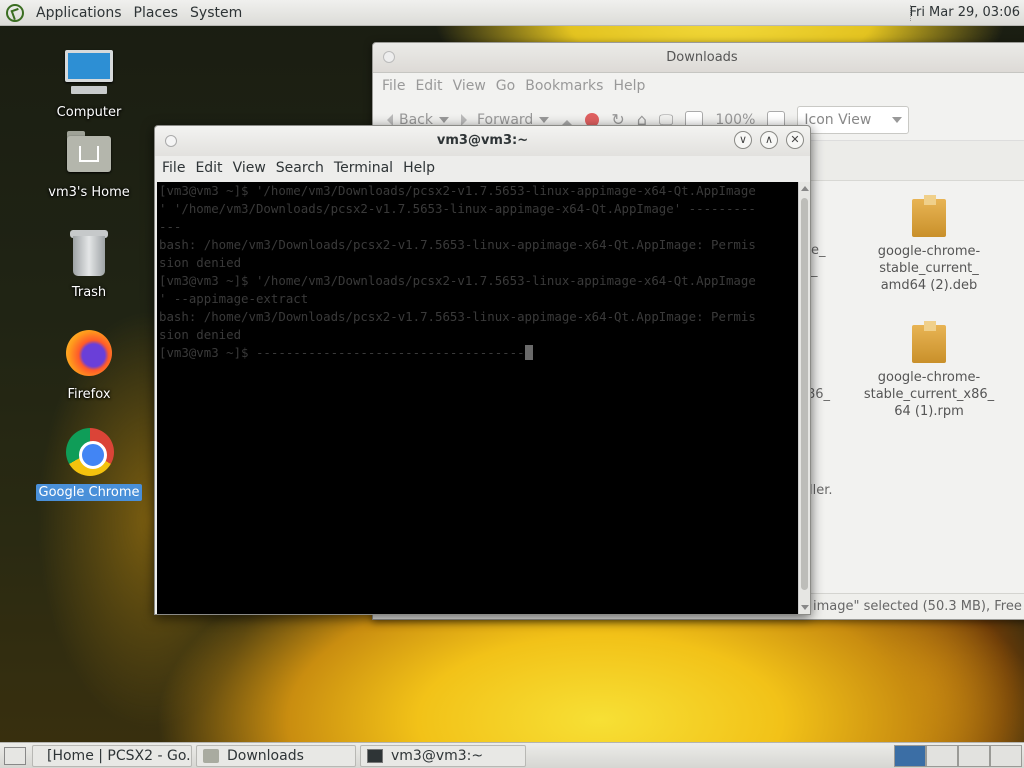 The width and height of the screenshot is (1024, 768). What do you see at coordinates (89, 492) in the screenshot?
I see `desktop-icon-label: Google Chrome` at bounding box center [89, 492].